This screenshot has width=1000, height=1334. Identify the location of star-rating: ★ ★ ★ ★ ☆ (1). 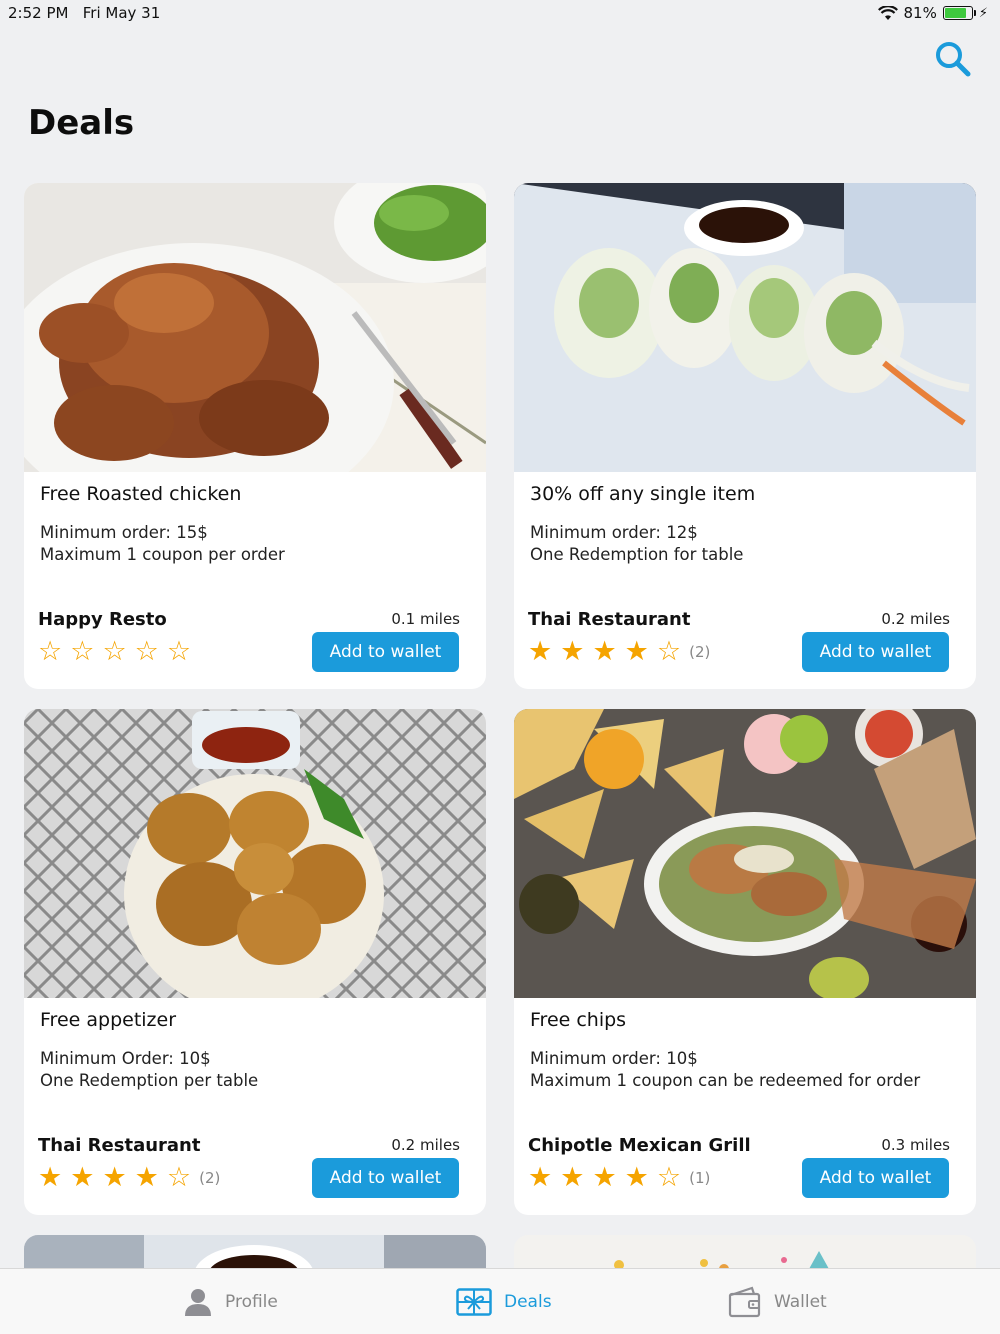
(619, 1177).